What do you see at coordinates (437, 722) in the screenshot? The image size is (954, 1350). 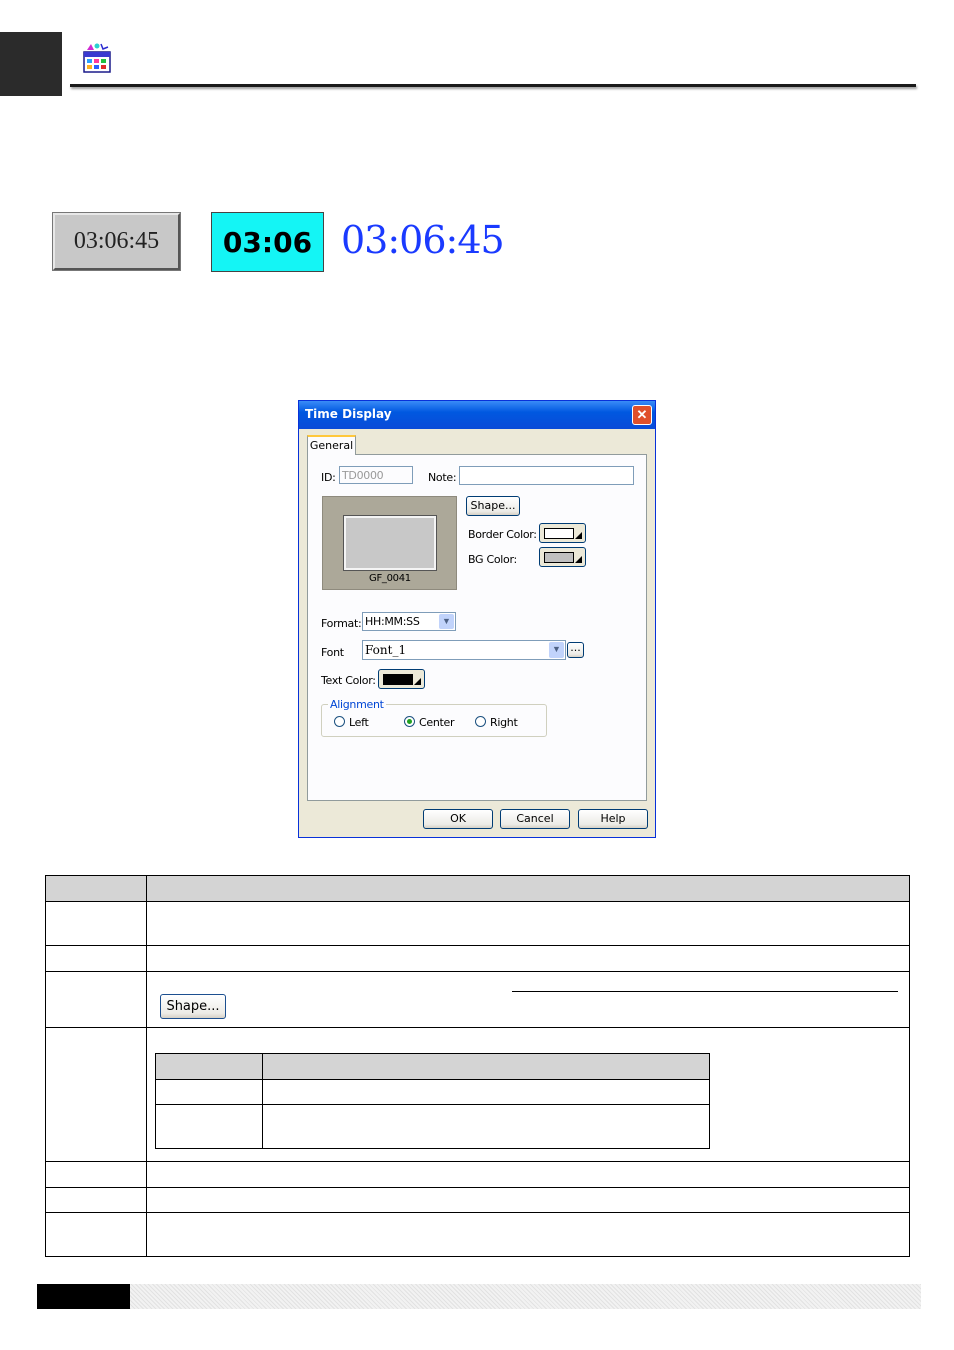 I see `align-center-label: Center` at bounding box center [437, 722].